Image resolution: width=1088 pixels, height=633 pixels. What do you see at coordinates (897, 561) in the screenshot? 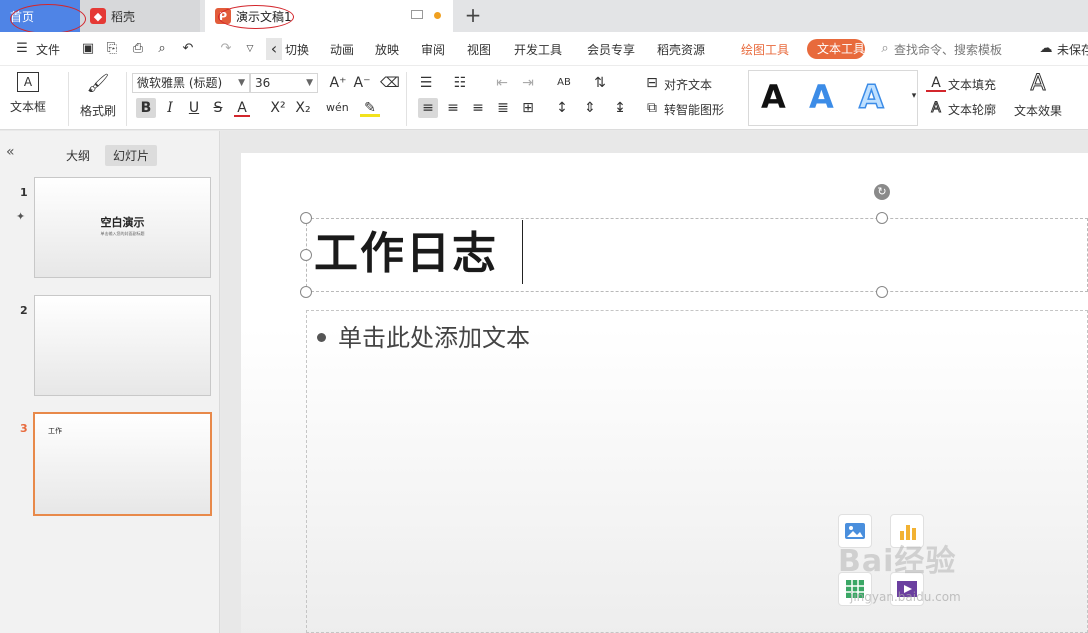
I see `watermark-brand: Bai经验` at bounding box center [897, 561].